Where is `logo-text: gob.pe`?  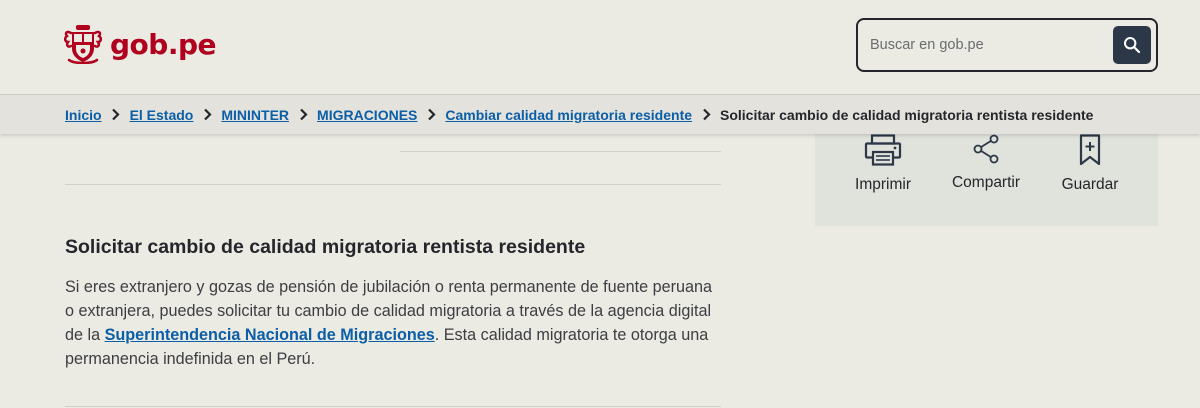 logo-text: gob.pe is located at coordinates (163, 44).